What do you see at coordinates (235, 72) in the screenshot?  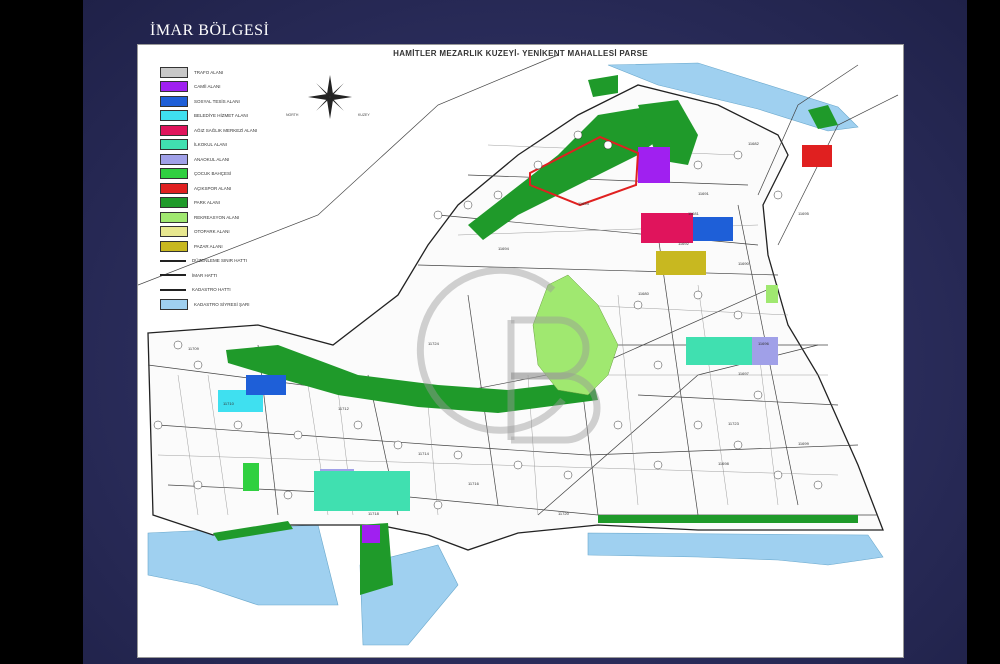 I see `legend-item: TRAFO ALANI` at bounding box center [235, 72].